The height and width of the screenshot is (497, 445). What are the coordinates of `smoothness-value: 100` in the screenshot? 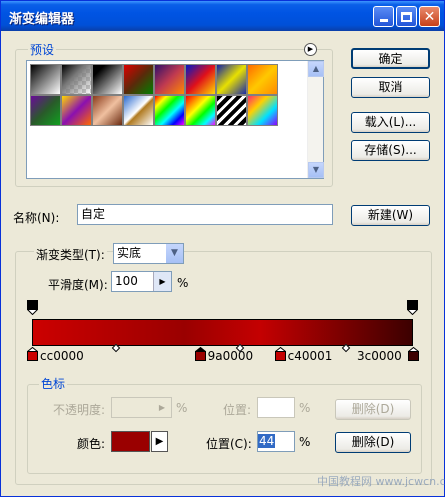 It's located at (126, 281).